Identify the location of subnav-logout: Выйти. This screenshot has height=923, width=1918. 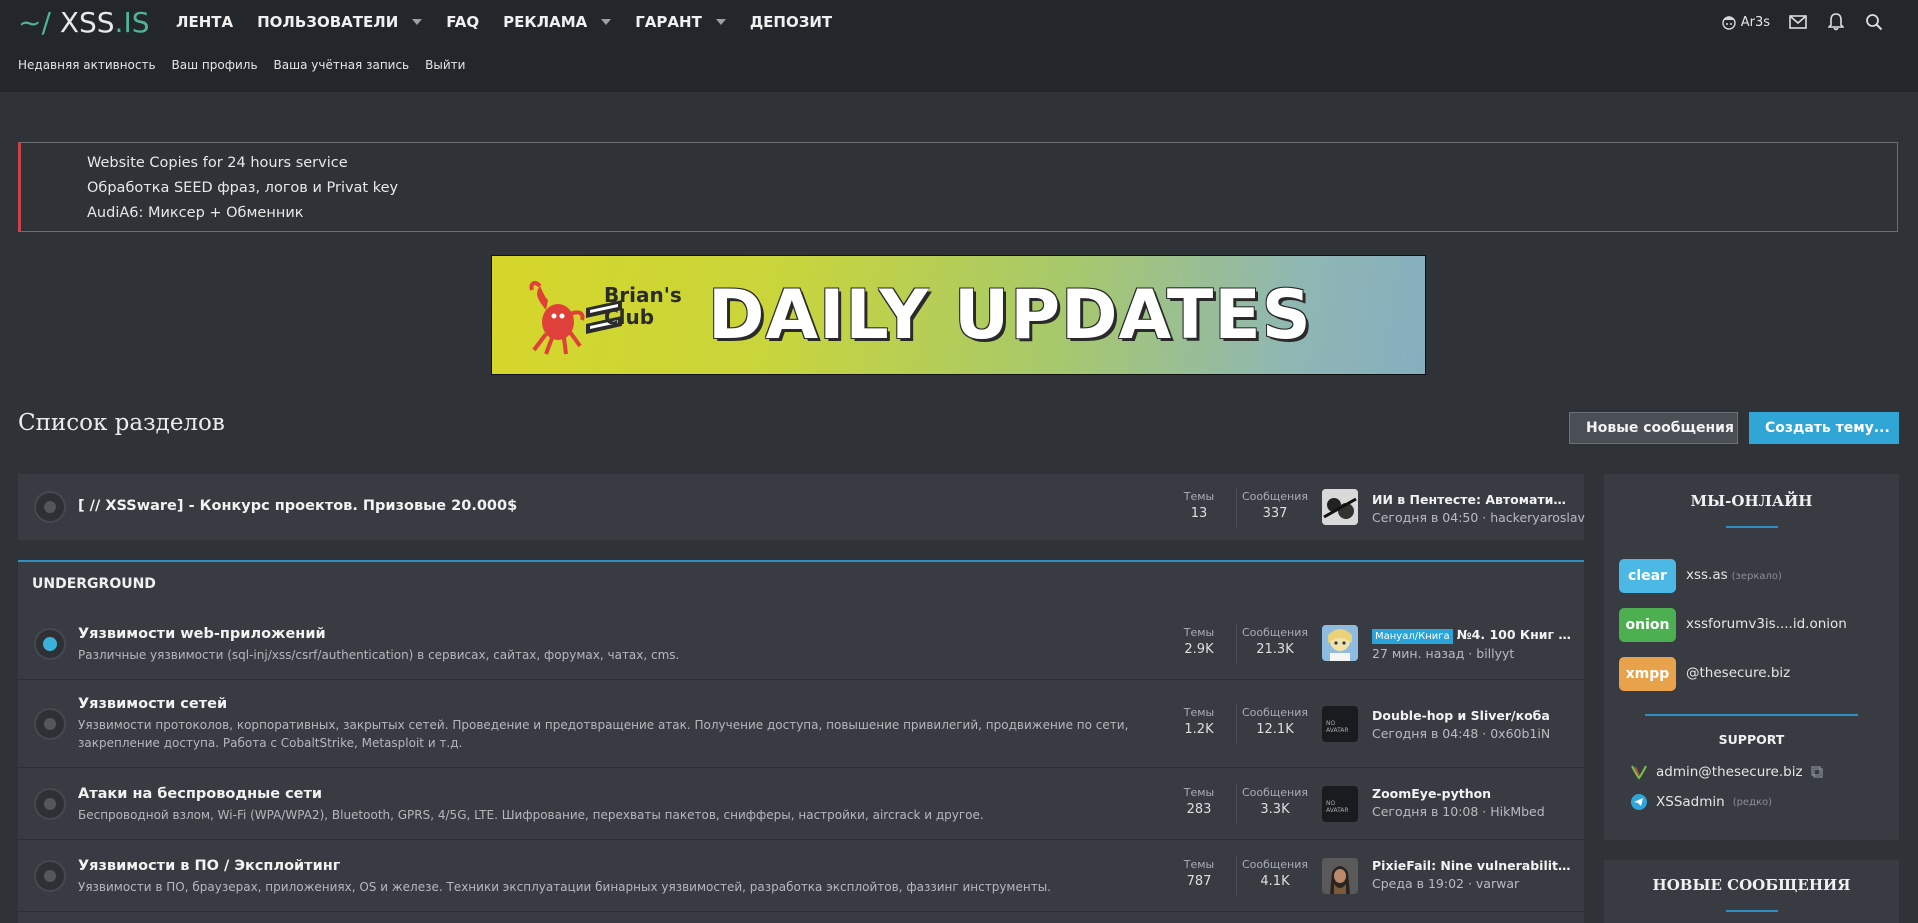
(445, 65).